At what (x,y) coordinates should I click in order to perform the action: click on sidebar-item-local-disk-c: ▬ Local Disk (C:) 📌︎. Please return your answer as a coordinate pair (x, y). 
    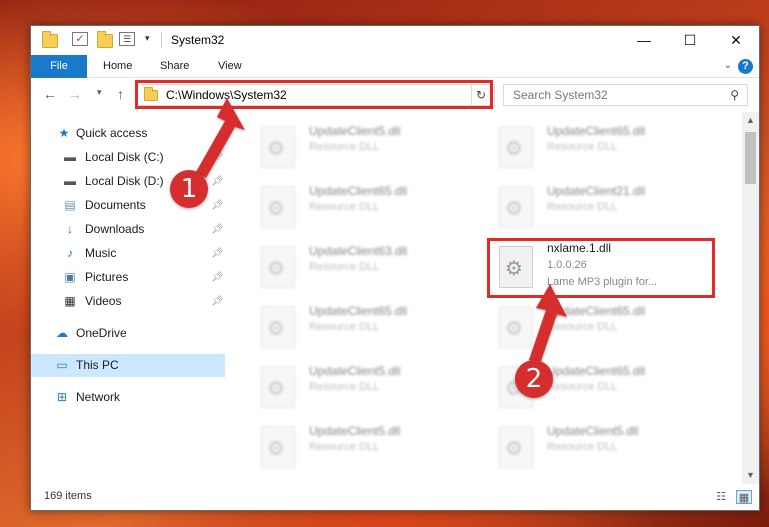
    Looking at the image, I should click on (128, 157).